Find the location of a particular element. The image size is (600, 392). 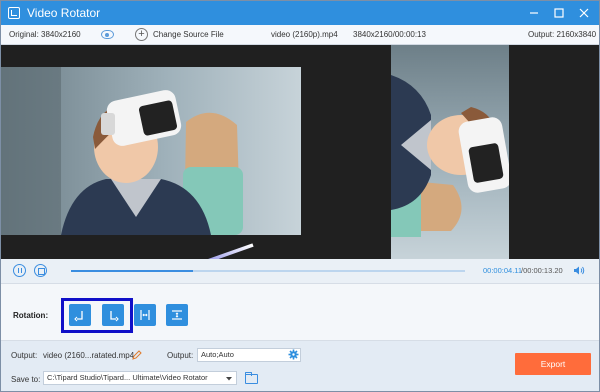

flip-vertical-icon is located at coordinates (177, 315).